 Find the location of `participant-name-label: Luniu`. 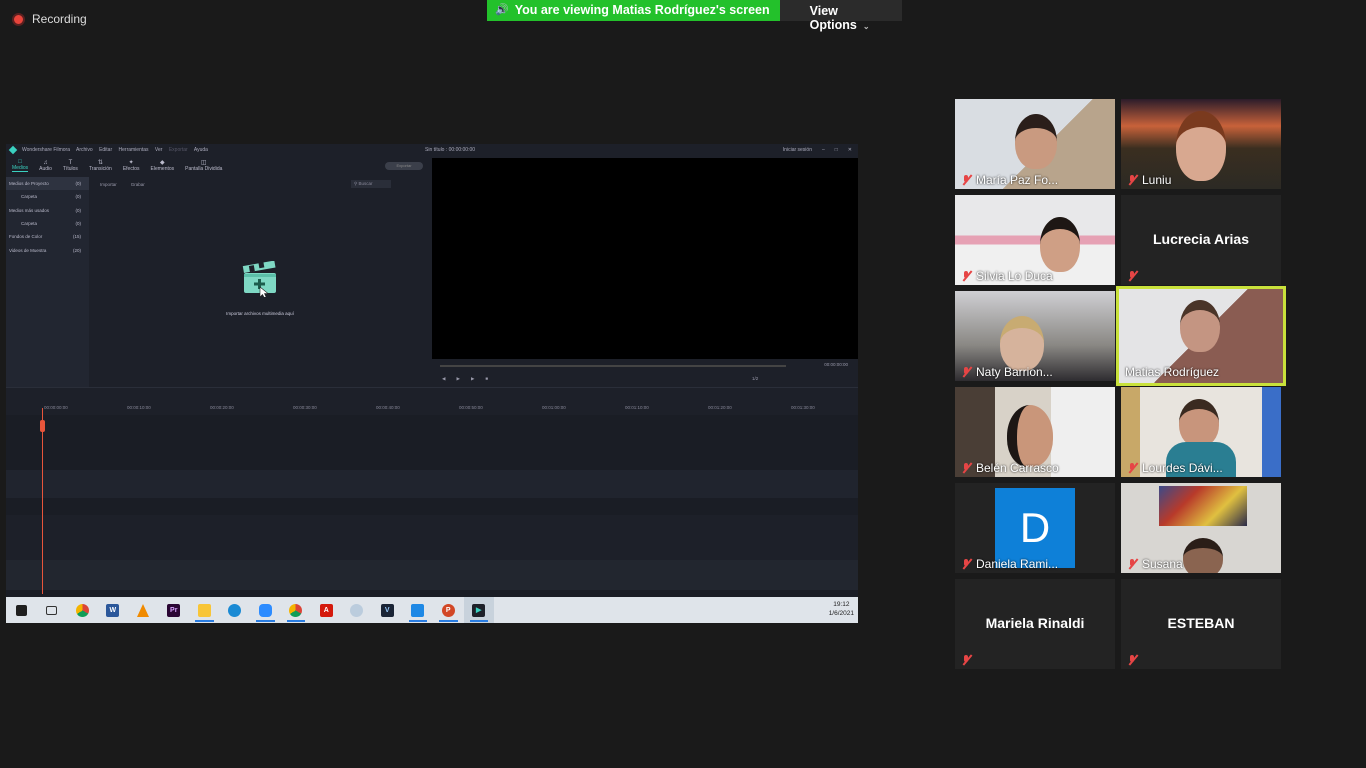

participant-name-label: Luniu is located at coordinates (1149, 180).